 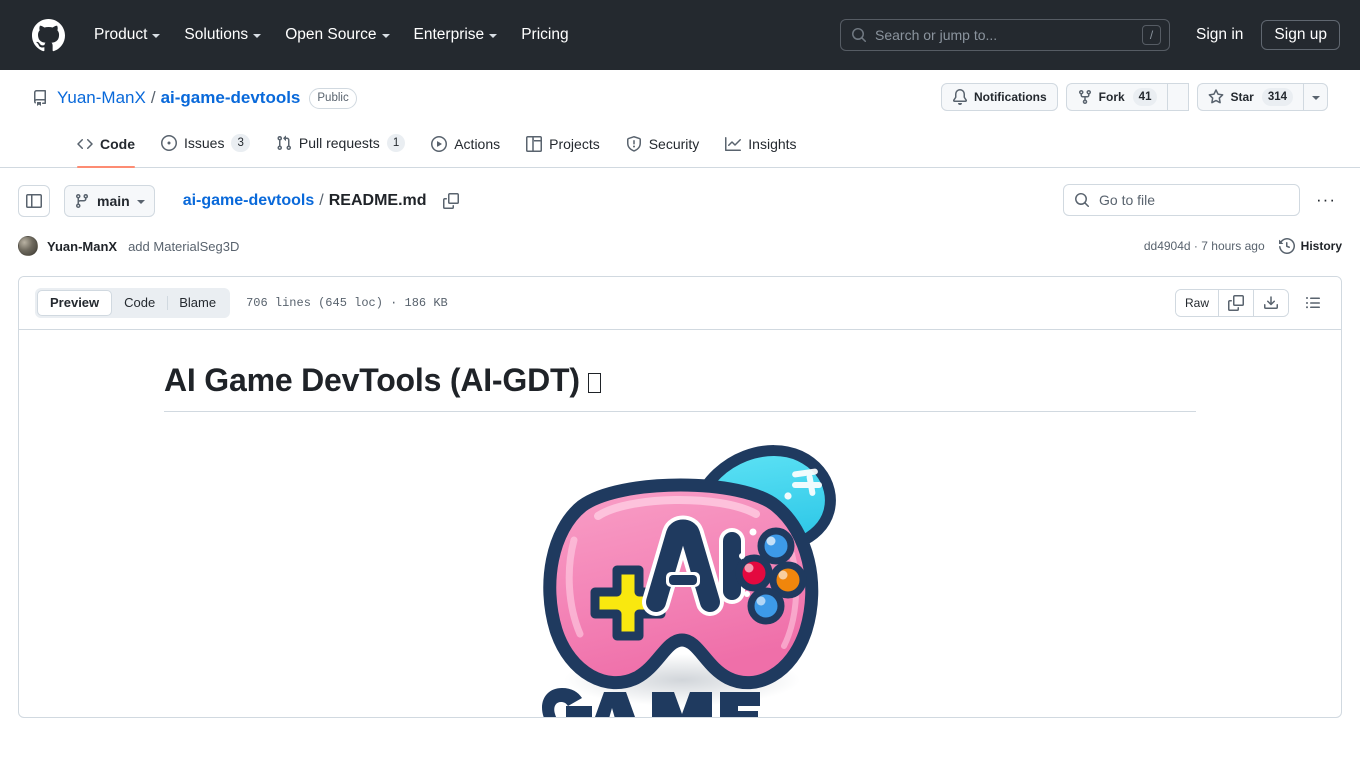 I want to click on repo-icon, so click(x=40, y=98).